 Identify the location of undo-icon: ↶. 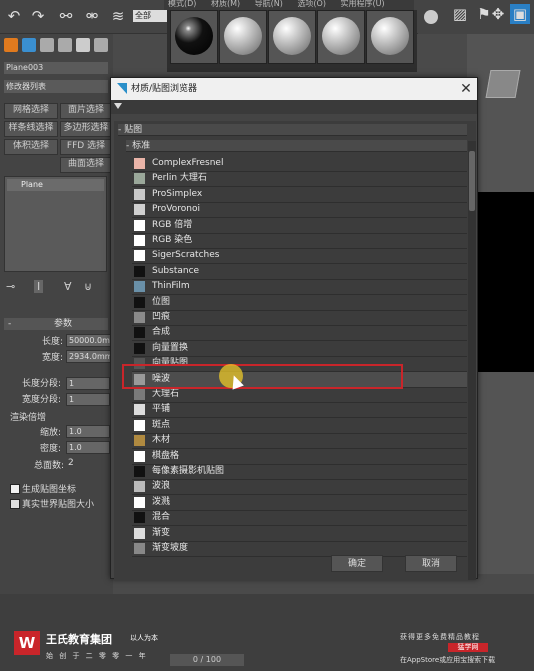
(14, 16).